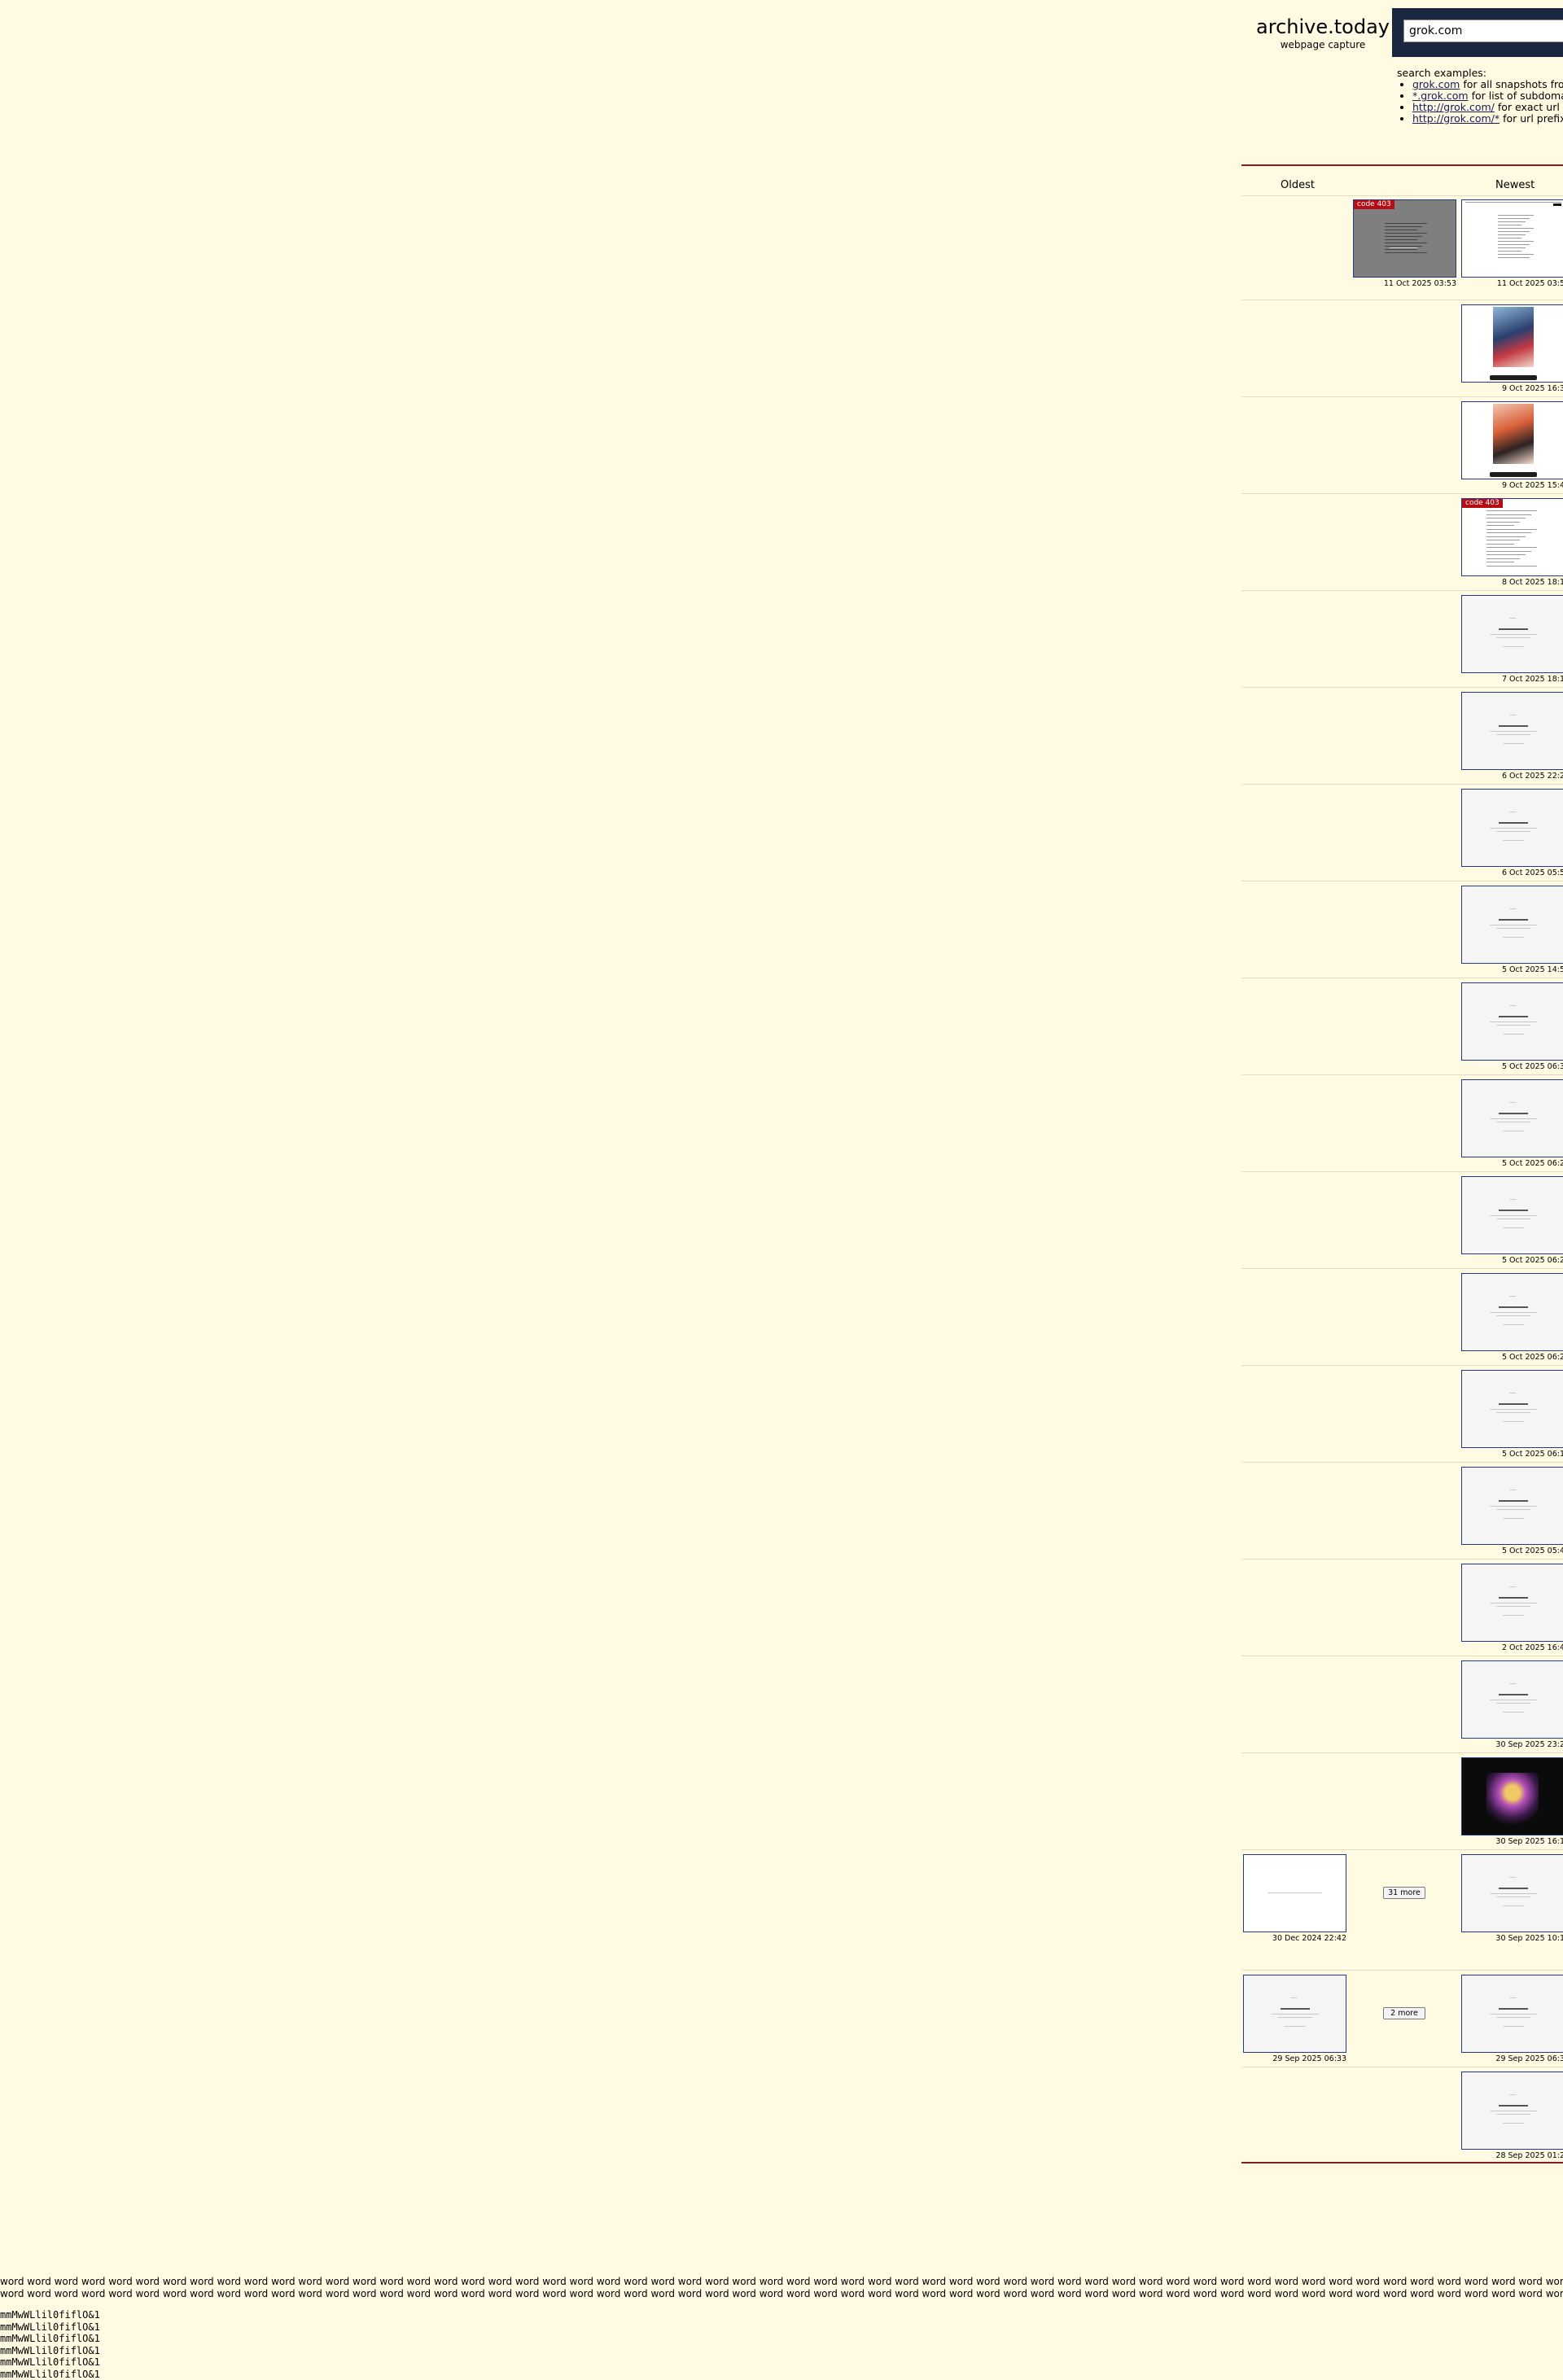  What do you see at coordinates (1323, 45) in the screenshot?
I see `logo-subtitle: webpage capture` at bounding box center [1323, 45].